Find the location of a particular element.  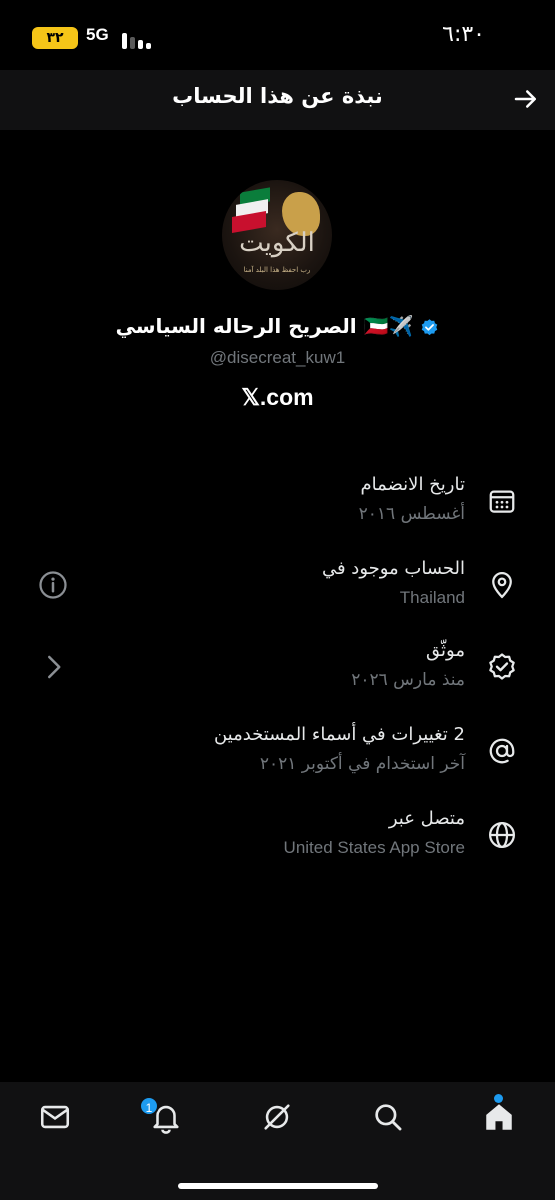

avatar: الكويت رب احفظ هذا البلد آمنا is located at coordinates (277, 235).